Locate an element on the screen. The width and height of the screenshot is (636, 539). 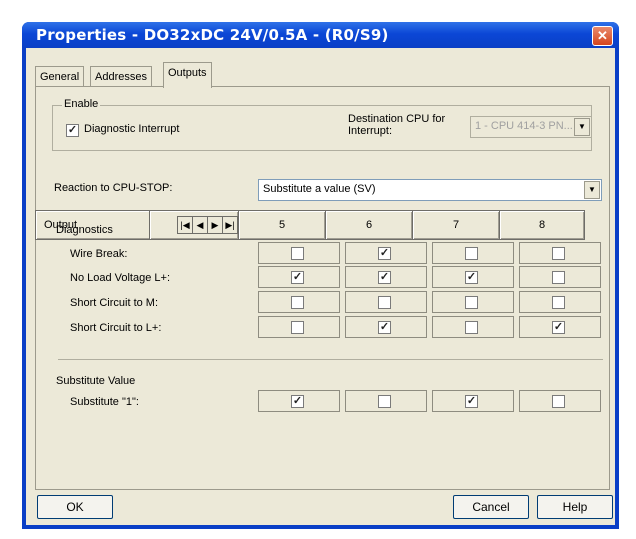
diag-r0-c8-cell is located at coordinates (560, 253).